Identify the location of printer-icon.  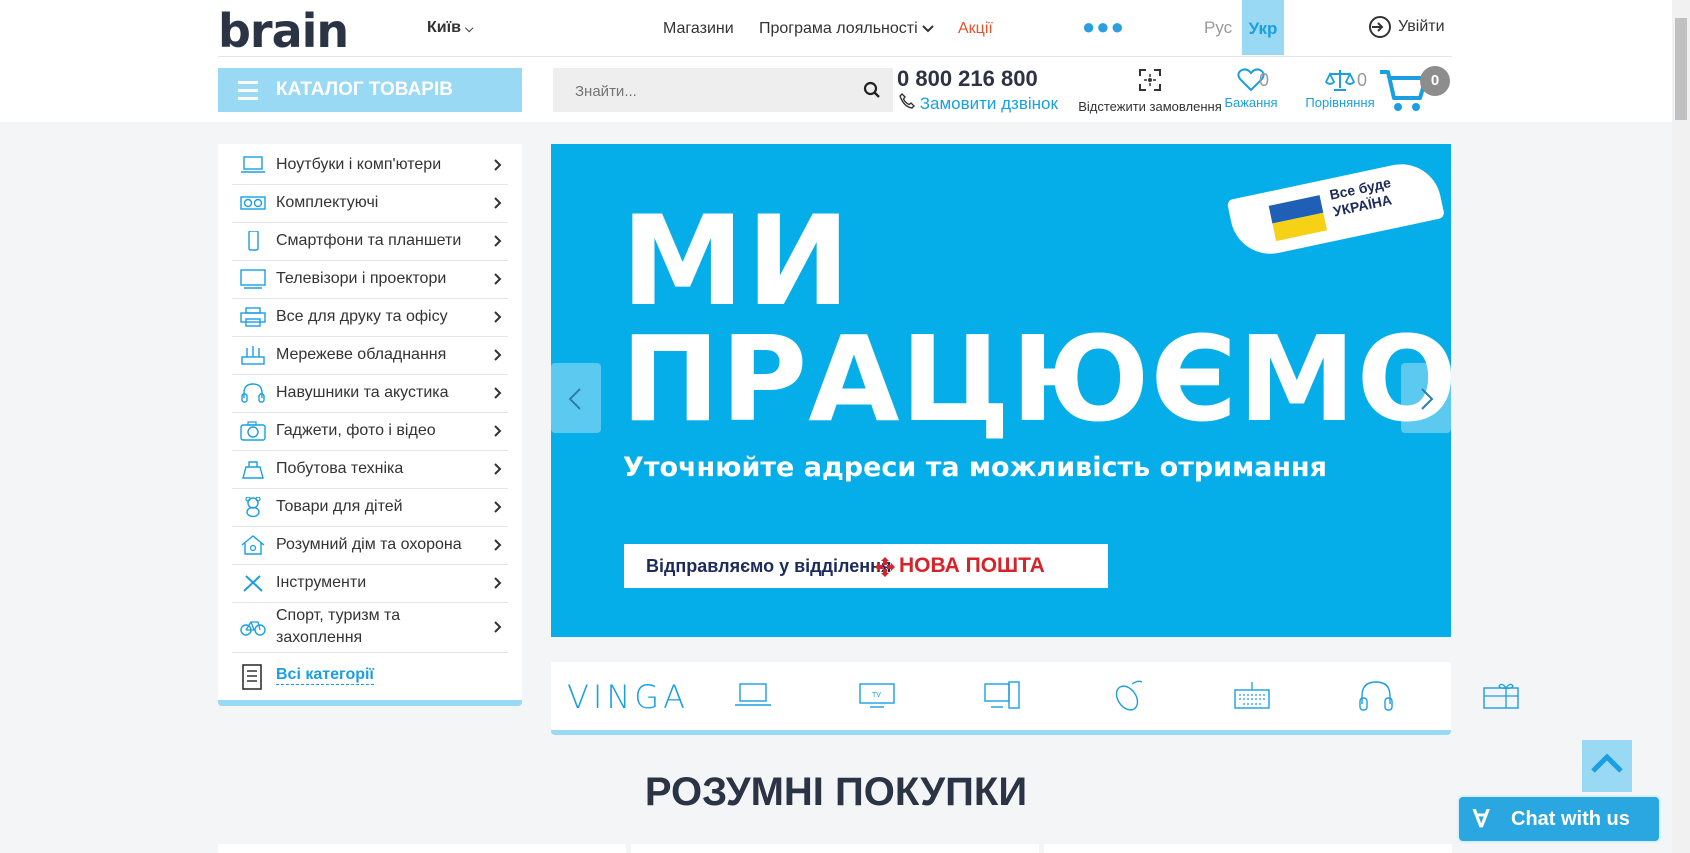
(253, 317).